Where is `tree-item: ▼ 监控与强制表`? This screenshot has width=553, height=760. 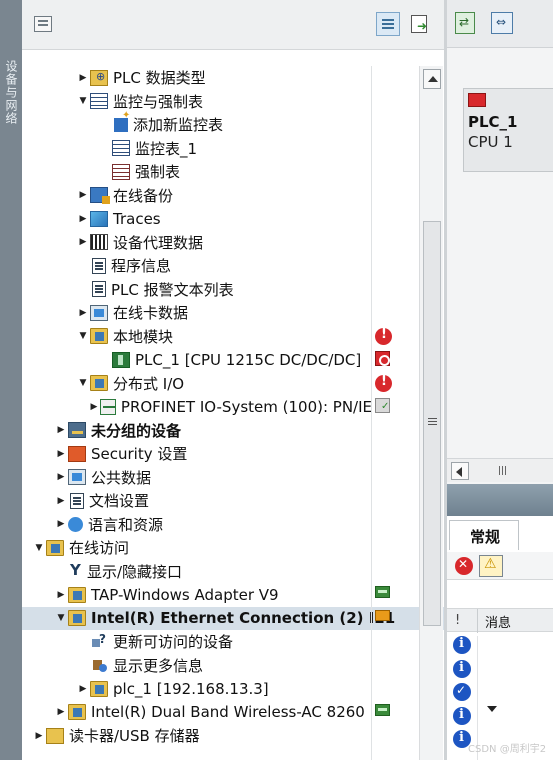
tree-item: ▼ 监控与强制表 is located at coordinates (197, 101).